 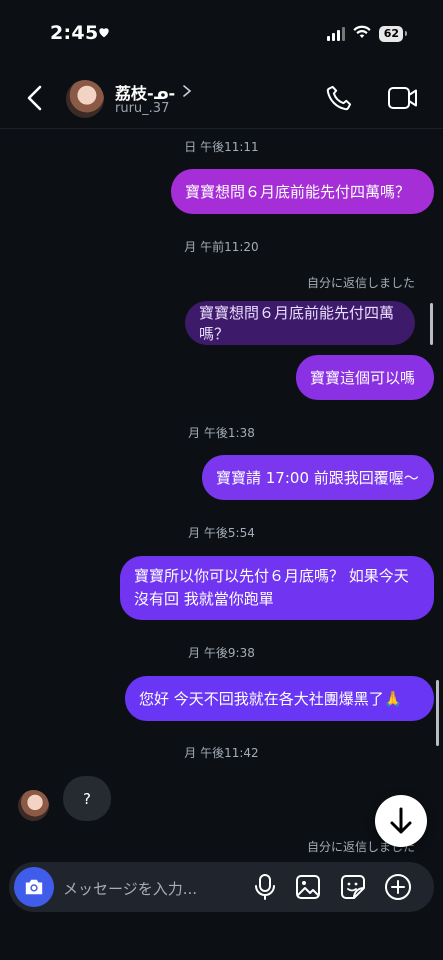 I want to click on arrow-down-icon, so click(x=401, y=820).